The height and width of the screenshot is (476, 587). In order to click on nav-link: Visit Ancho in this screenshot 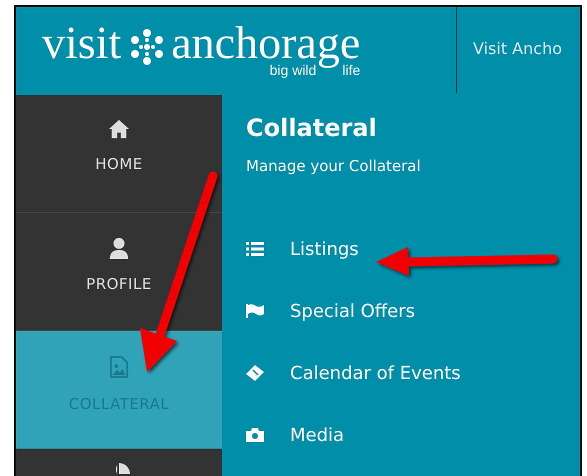, I will do `click(517, 48)`.